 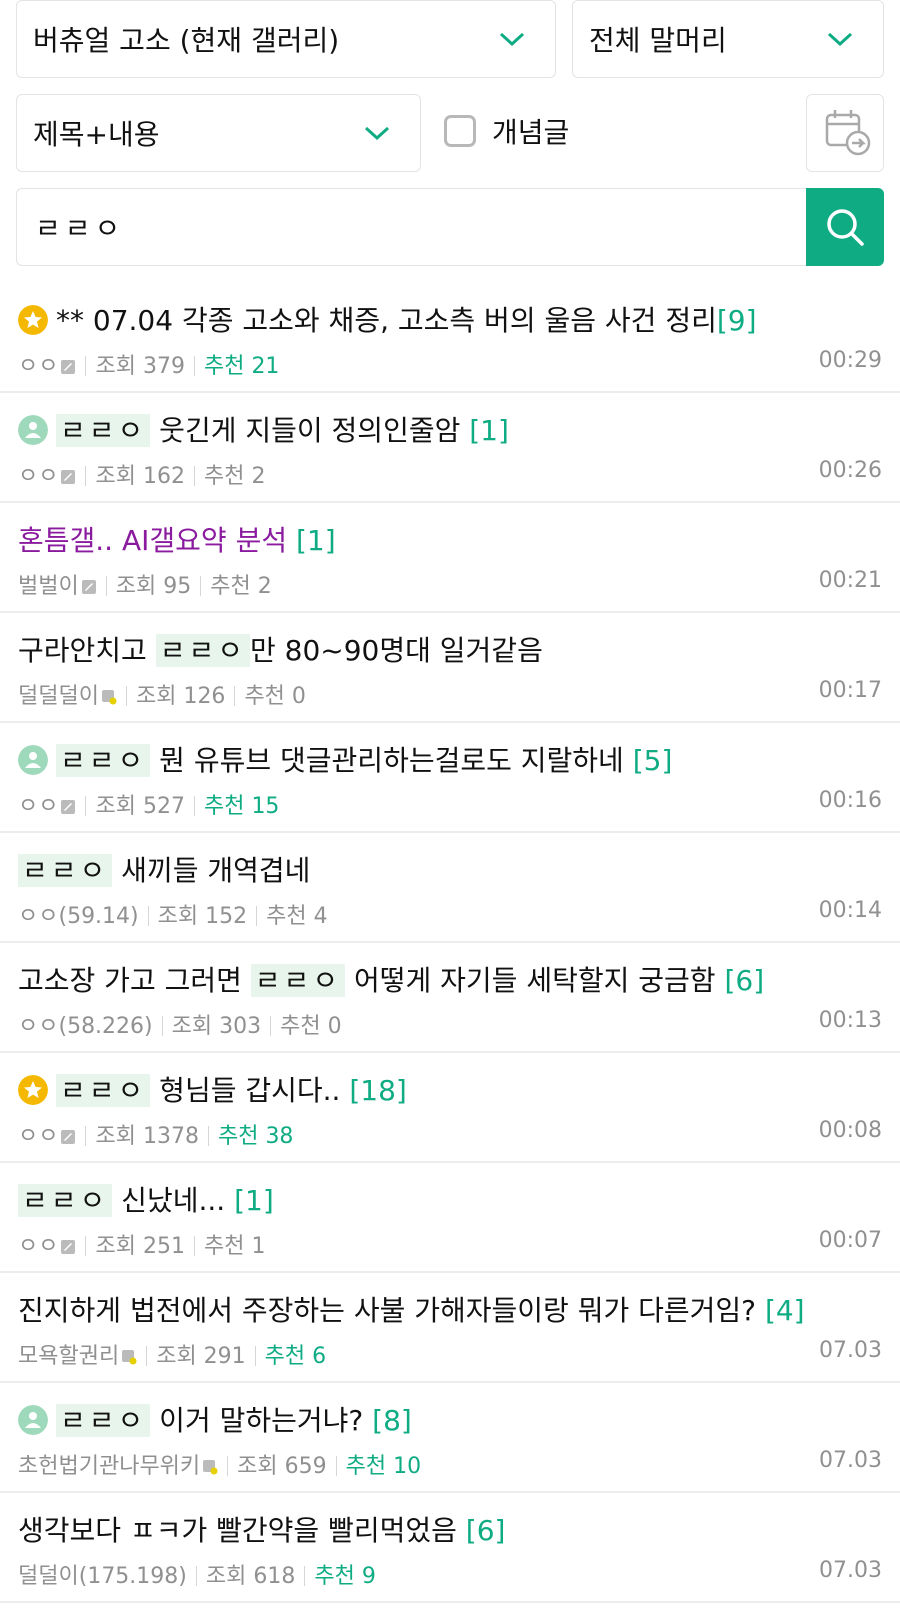 What do you see at coordinates (33, 430) in the screenshot?
I see `image-post-icon` at bounding box center [33, 430].